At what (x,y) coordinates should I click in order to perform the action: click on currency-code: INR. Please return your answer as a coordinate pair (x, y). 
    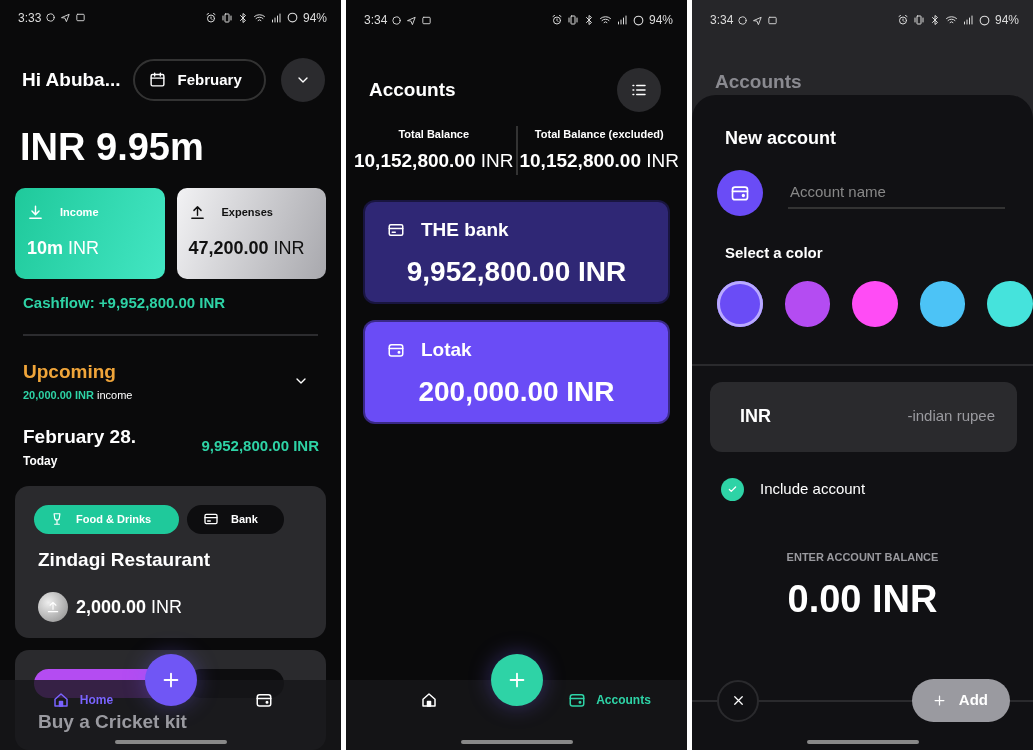
    Looking at the image, I should click on (755, 416).